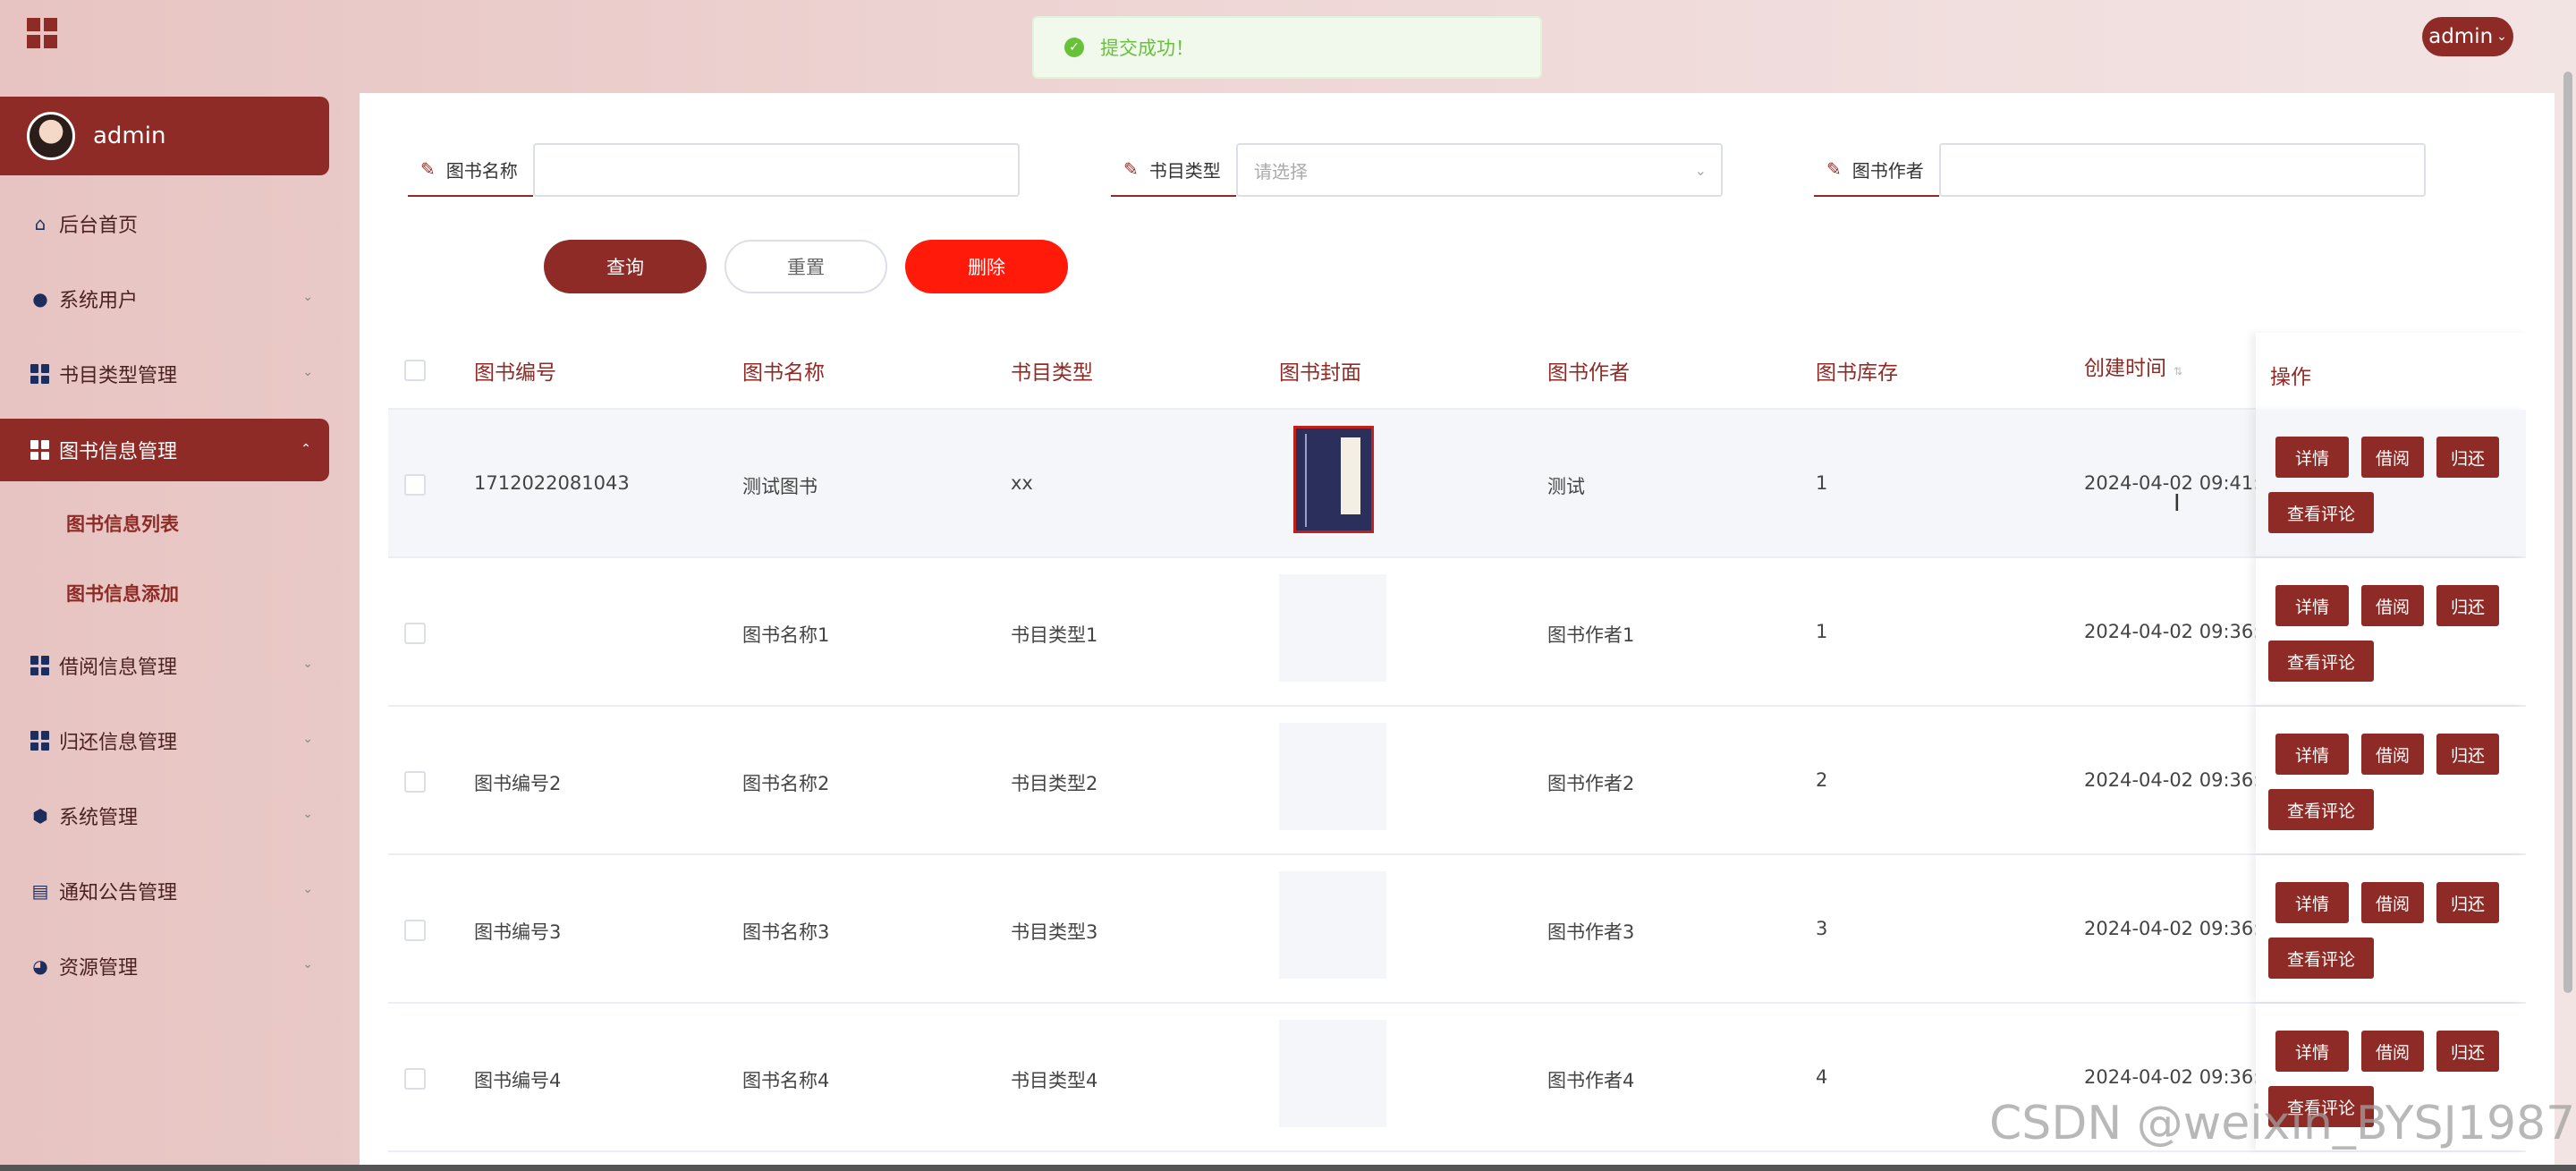  I want to click on user-menu-label: admin, so click(2461, 36).